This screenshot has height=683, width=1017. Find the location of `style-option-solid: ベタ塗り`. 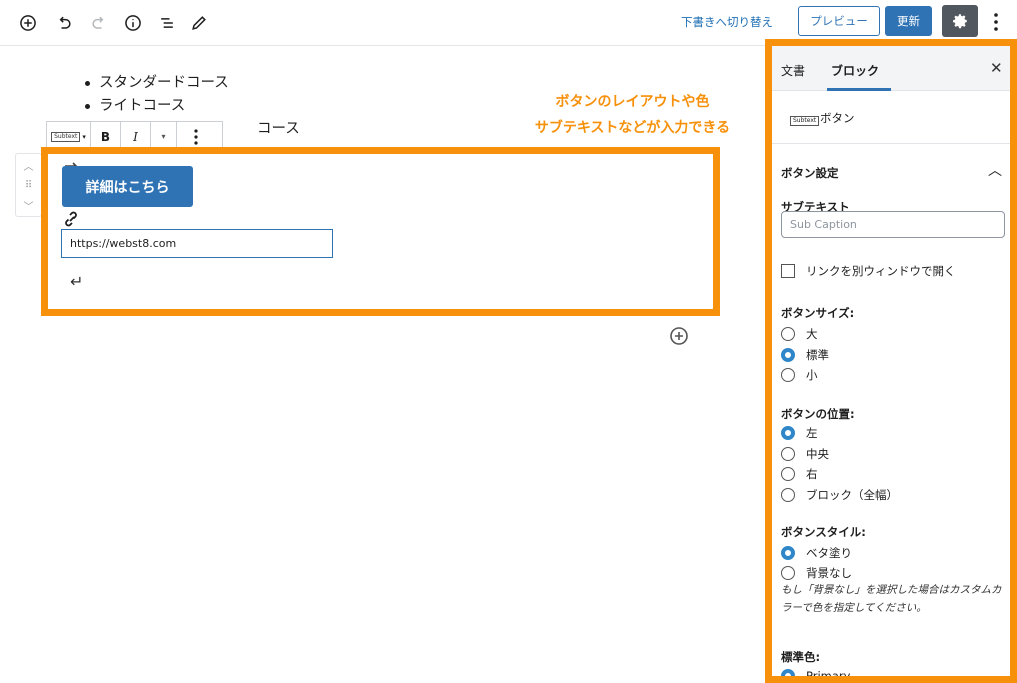

style-option-solid: ベタ塗り is located at coordinates (816, 553).